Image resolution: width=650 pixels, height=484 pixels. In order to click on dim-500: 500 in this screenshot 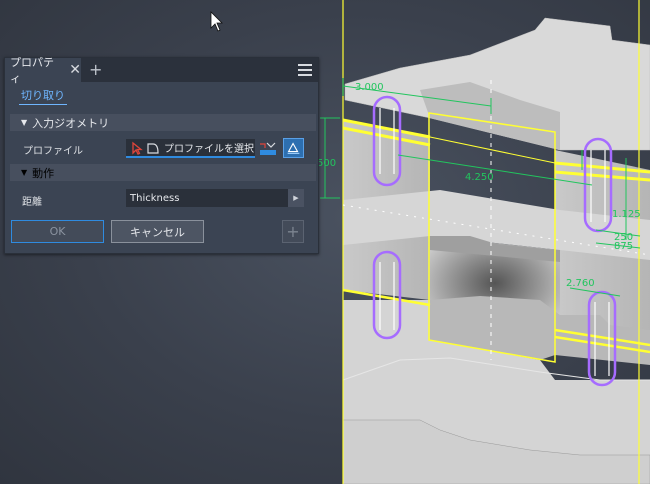, I will do `click(326, 163)`.